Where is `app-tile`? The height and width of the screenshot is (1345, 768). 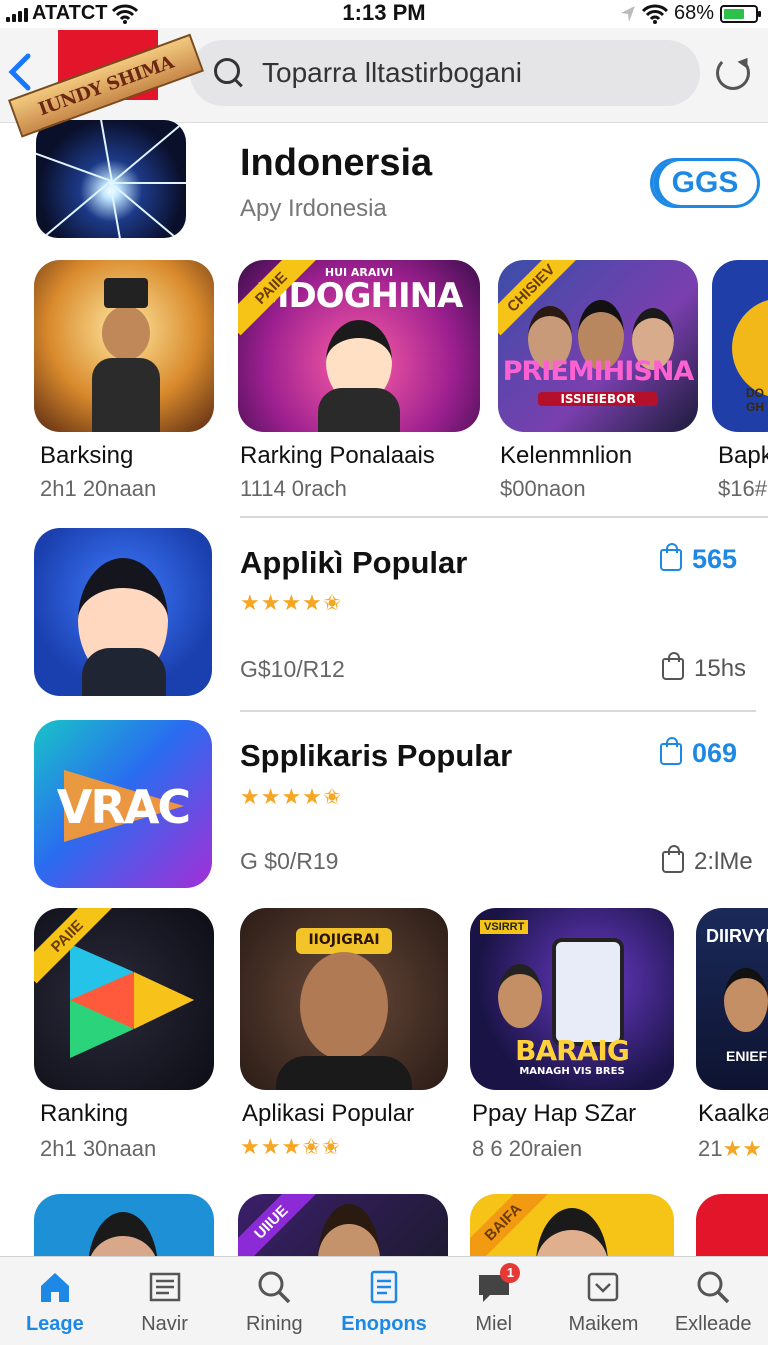
app-tile is located at coordinates (124, 346).